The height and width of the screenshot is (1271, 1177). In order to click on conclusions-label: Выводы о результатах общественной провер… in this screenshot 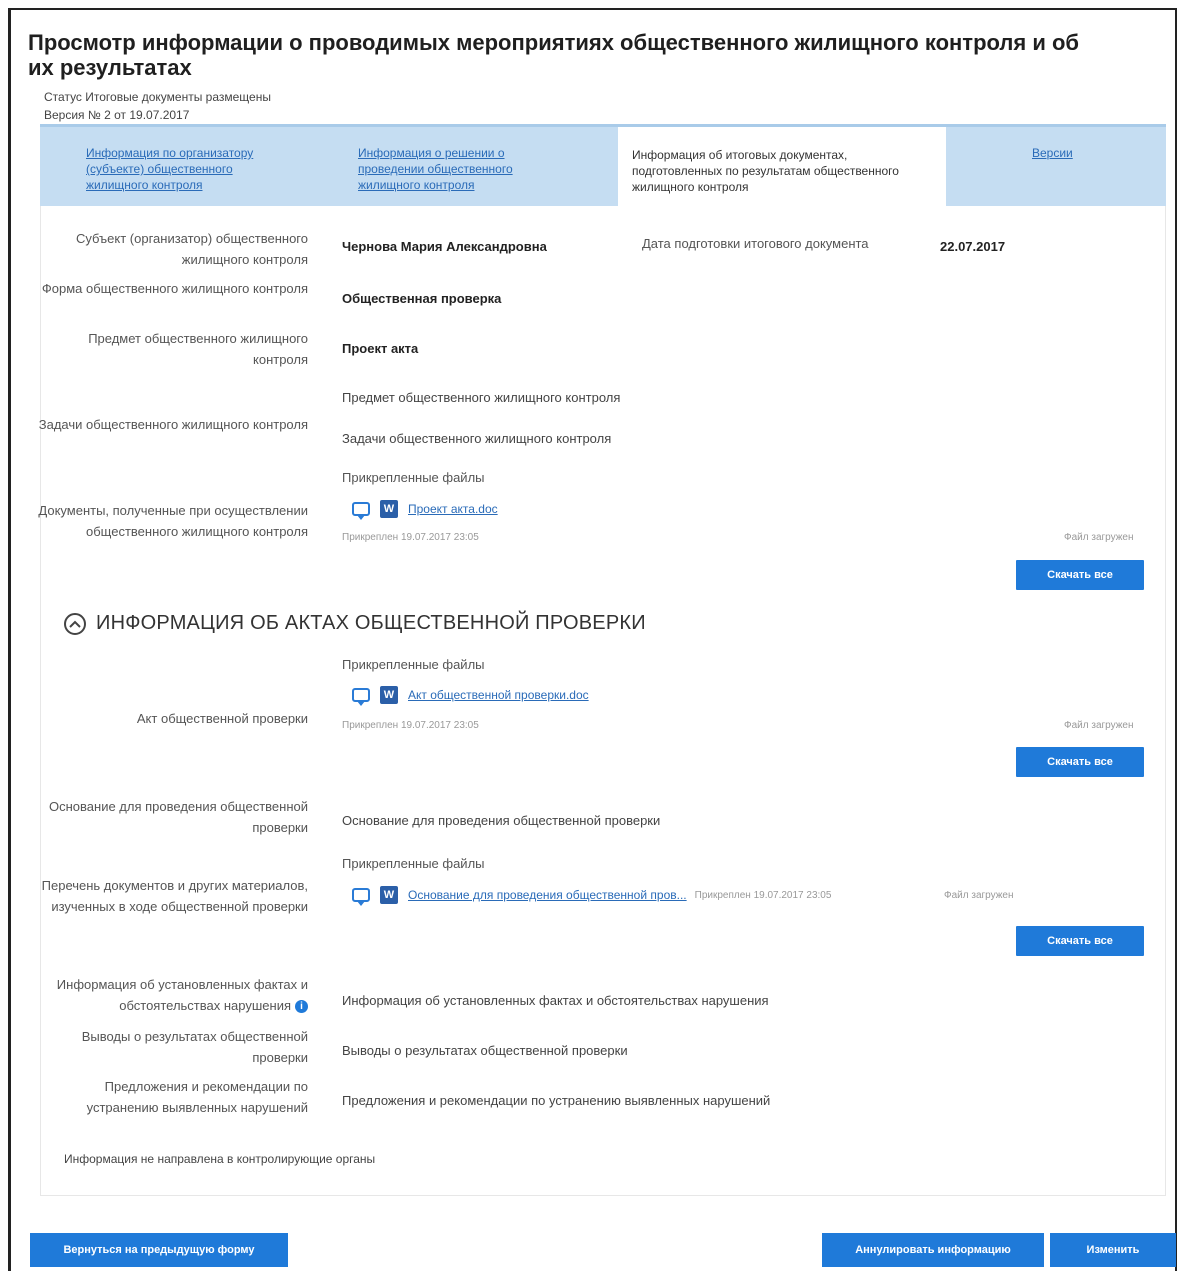, I will do `click(194, 1047)`.